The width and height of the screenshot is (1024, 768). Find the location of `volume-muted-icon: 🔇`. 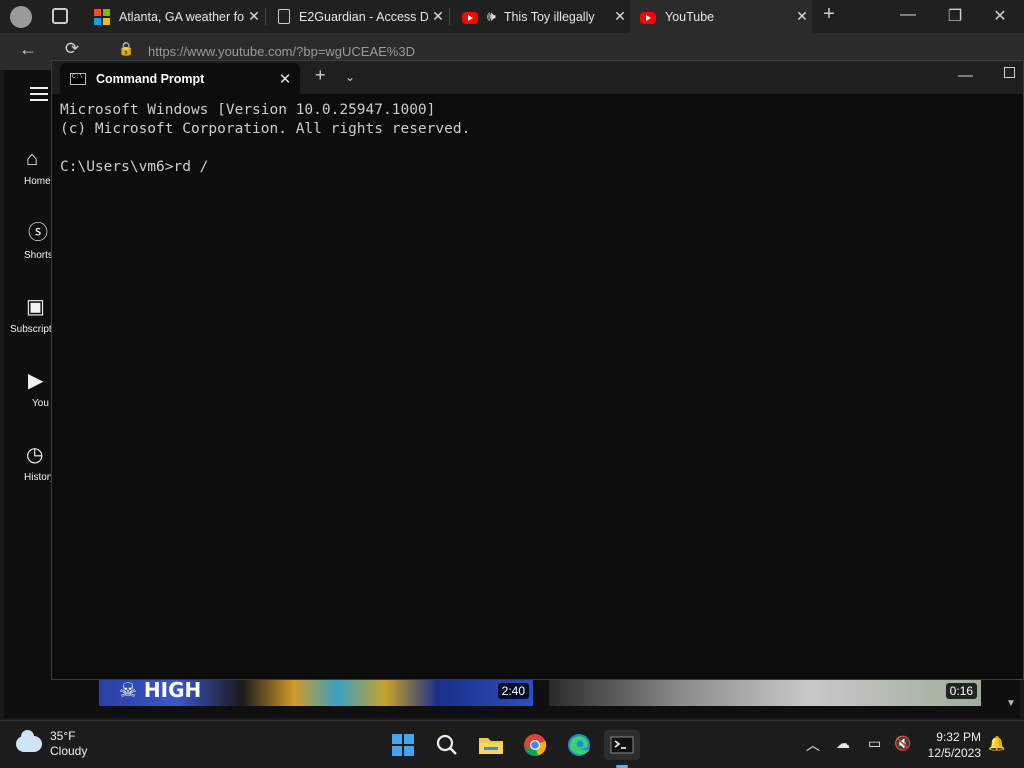

volume-muted-icon: 🔇 is located at coordinates (902, 743).